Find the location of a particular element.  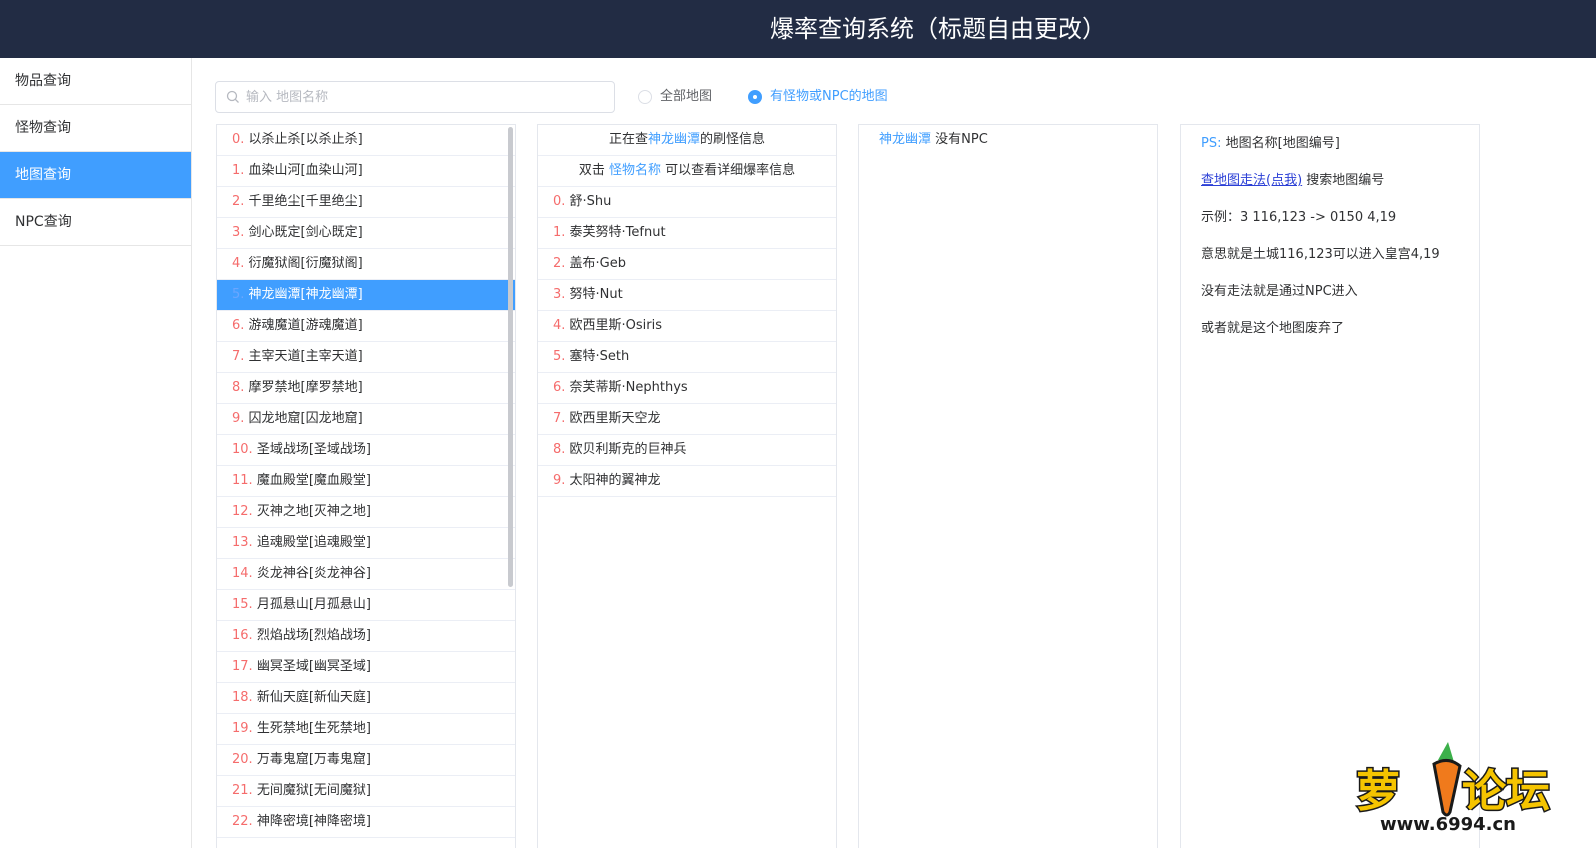

map-list-item-name: 摩罗禁地[摩罗禁地] is located at coordinates (303, 387).